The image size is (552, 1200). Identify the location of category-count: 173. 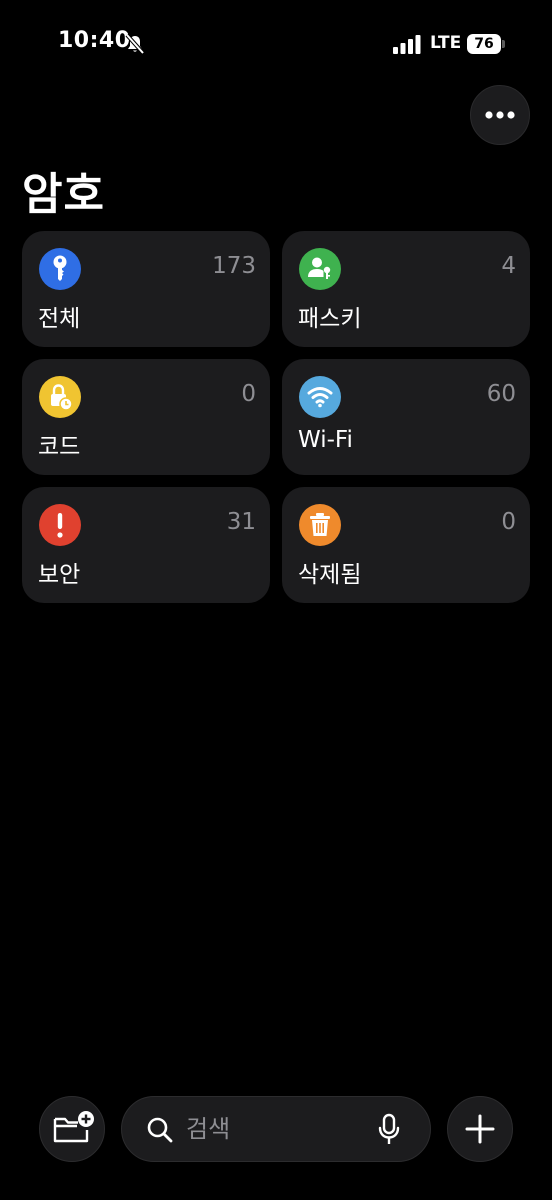
(234, 266).